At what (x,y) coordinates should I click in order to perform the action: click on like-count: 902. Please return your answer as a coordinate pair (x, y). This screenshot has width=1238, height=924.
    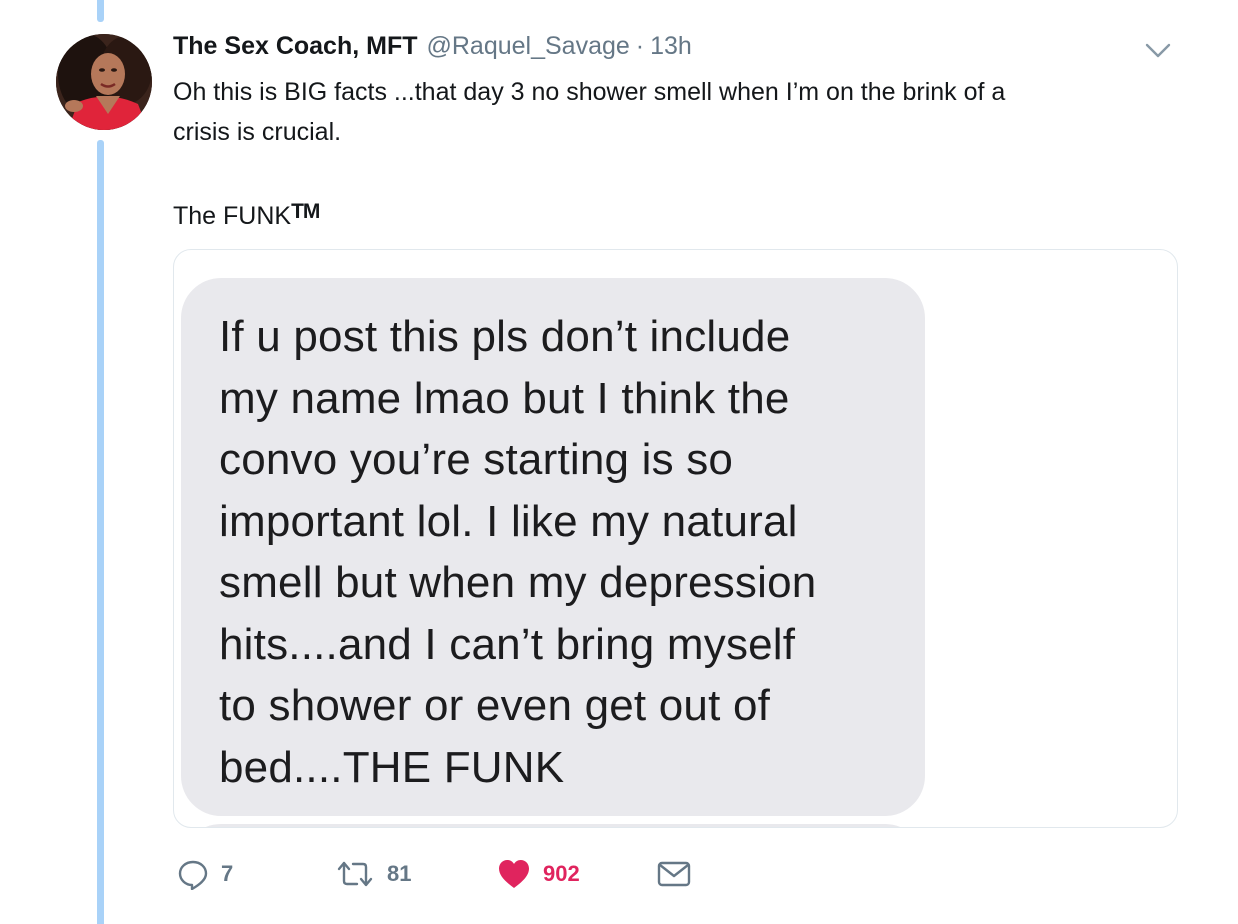
    Looking at the image, I should click on (561, 873).